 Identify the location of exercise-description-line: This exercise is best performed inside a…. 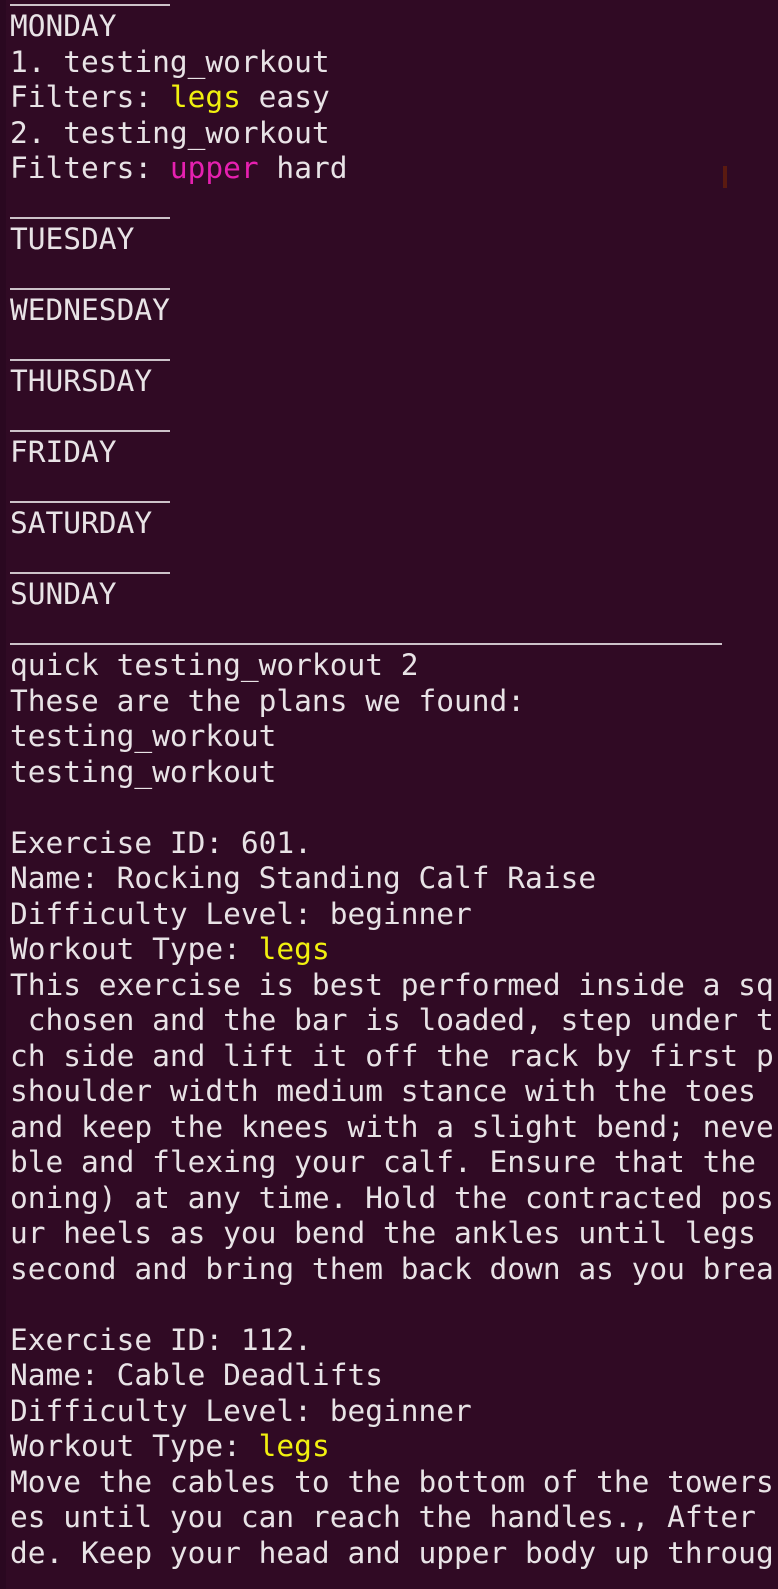
(392, 985).